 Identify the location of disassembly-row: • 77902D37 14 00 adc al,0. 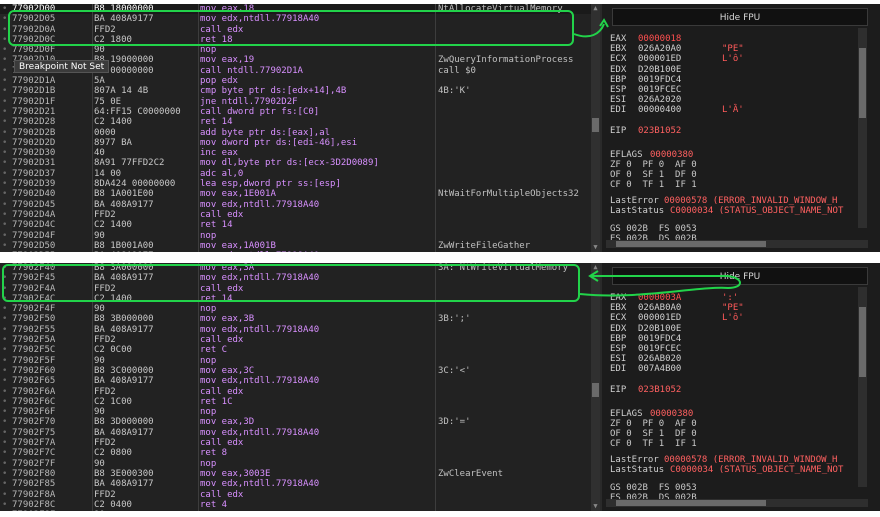
(295, 174).